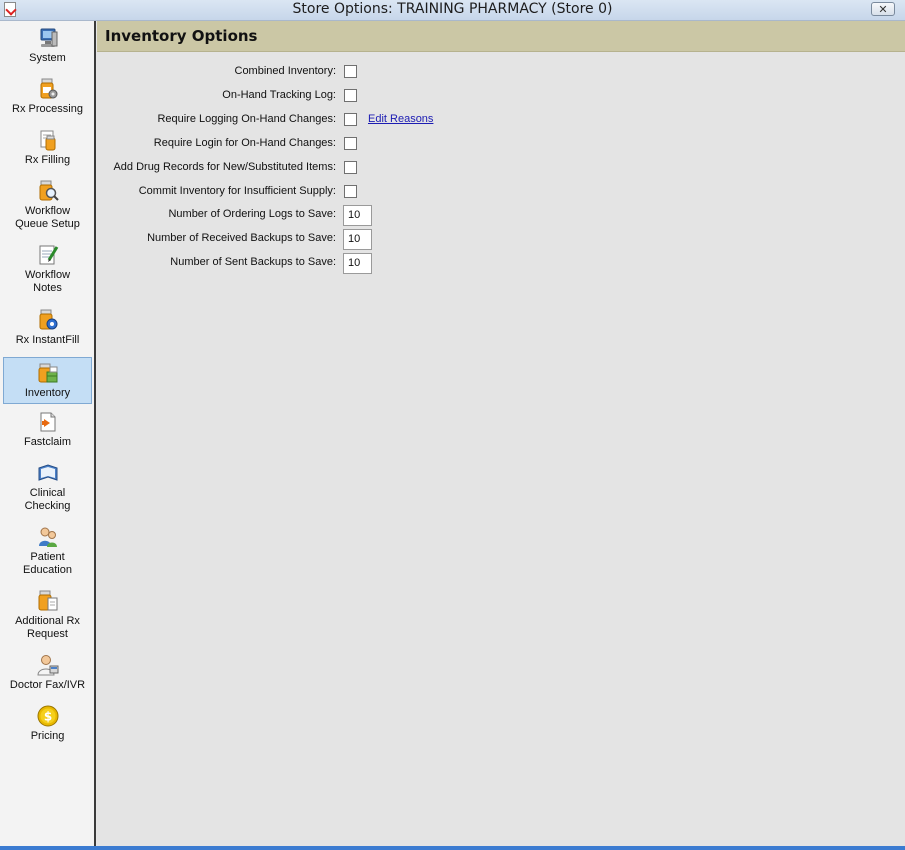  What do you see at coordinates (48, 255) in the screenshot?
I see `notepad-pencil-icon` at bounding box center [48, 255].